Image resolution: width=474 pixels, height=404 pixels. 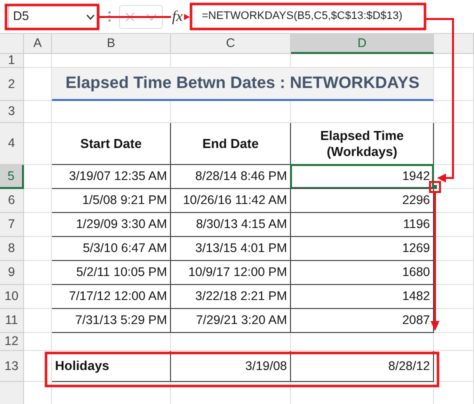 What do you see at coordinates (177, 17) in the screenshot?
I see `insert-function-button: fx` at bounding box center [177, 17].